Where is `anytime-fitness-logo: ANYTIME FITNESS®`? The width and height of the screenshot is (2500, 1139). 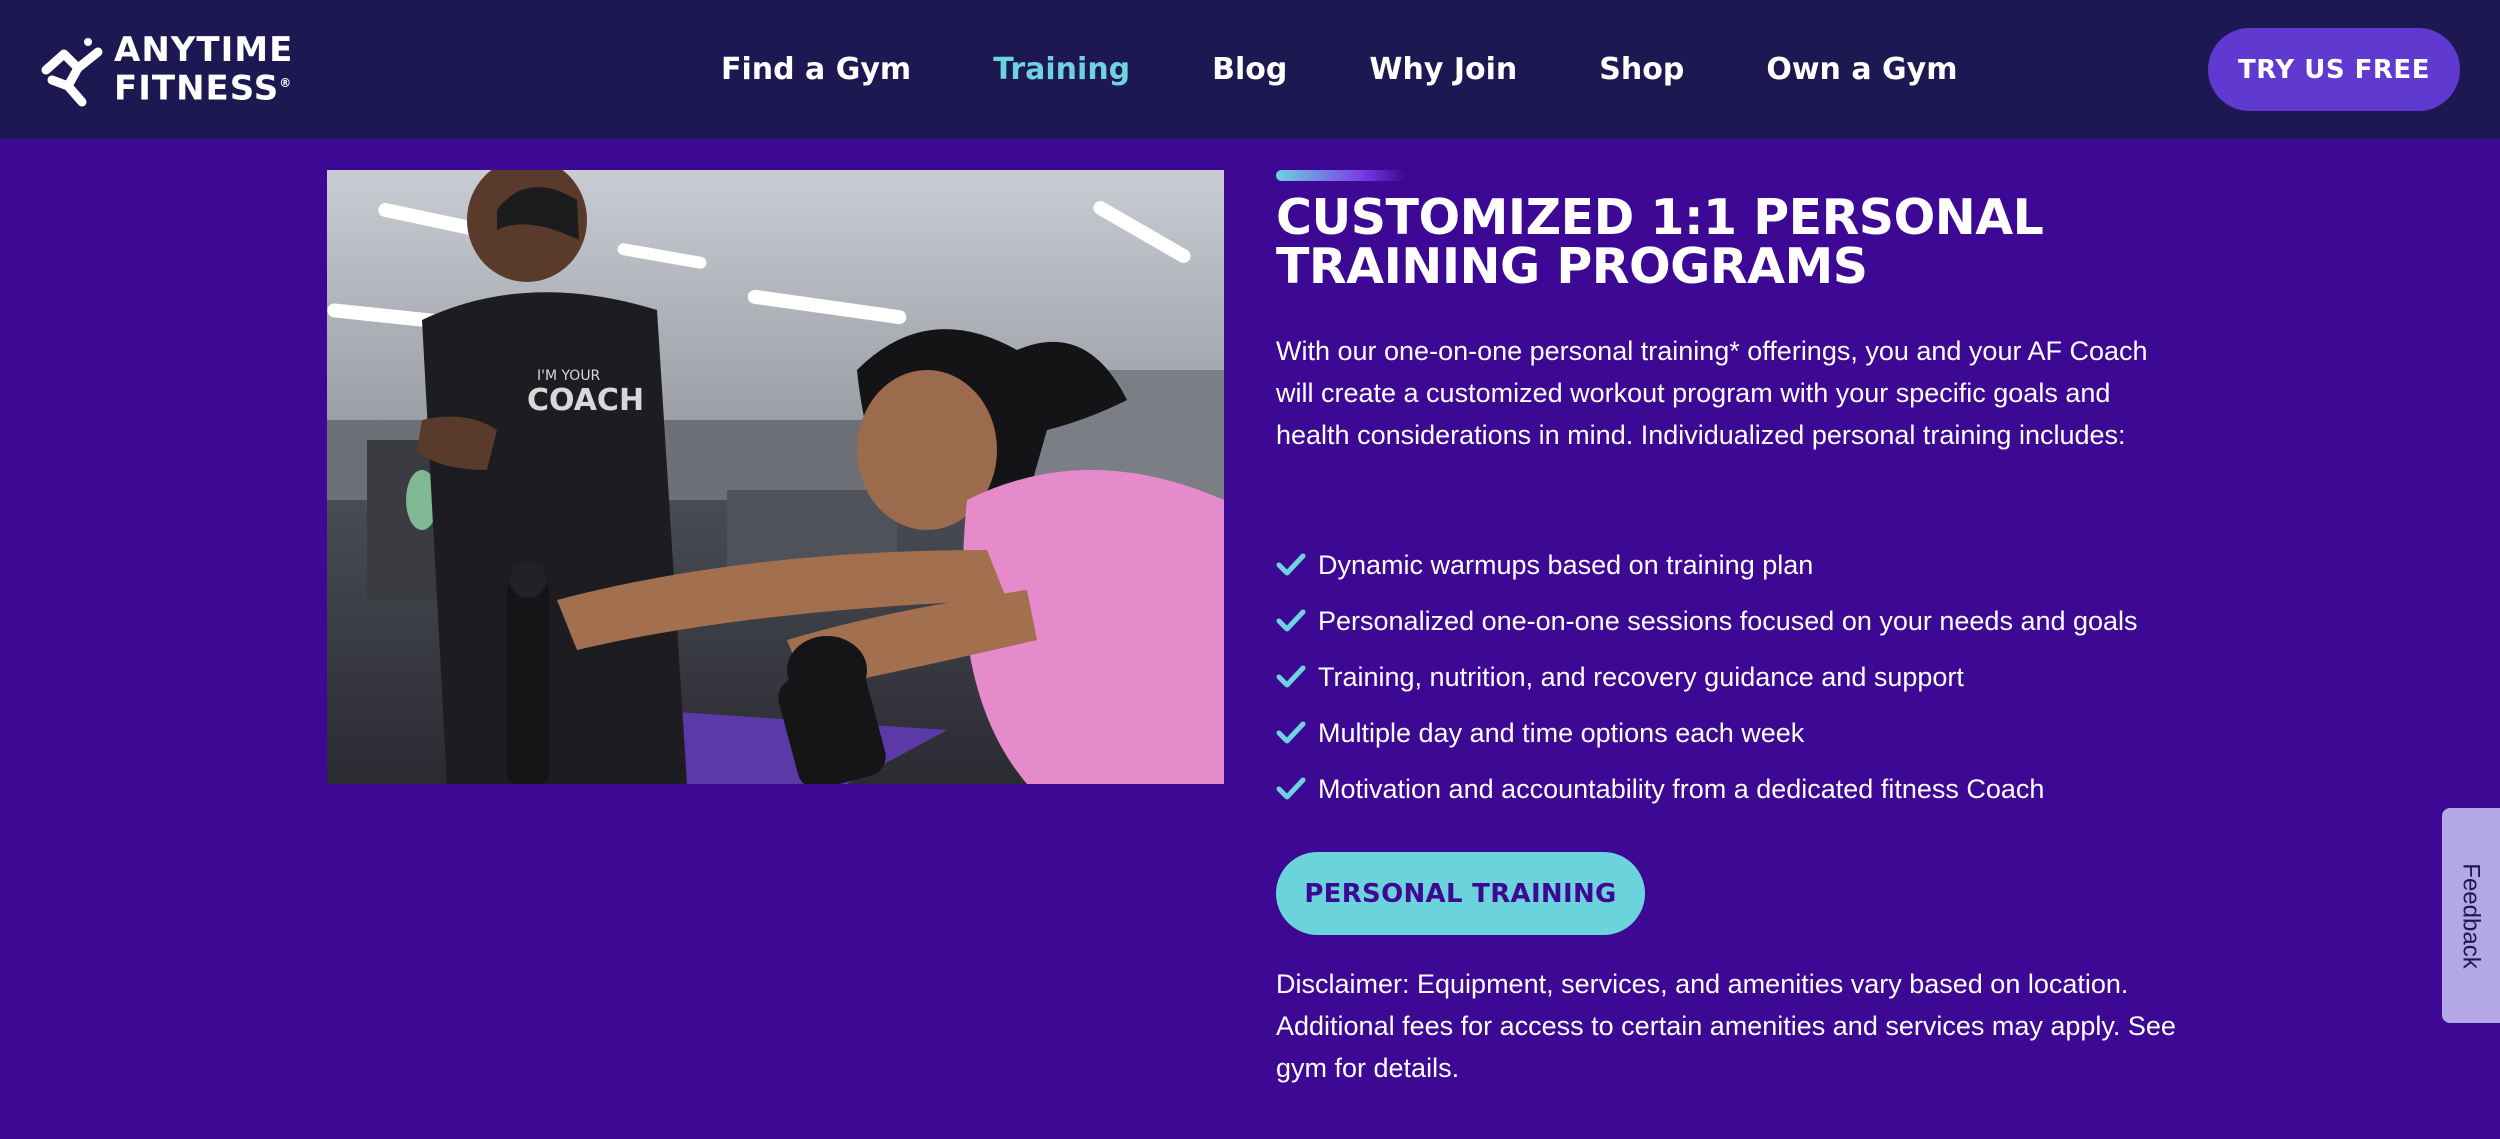 anytime-fitness-logo: ANYTIME FITNESS® is located at coordinates (183, 70).